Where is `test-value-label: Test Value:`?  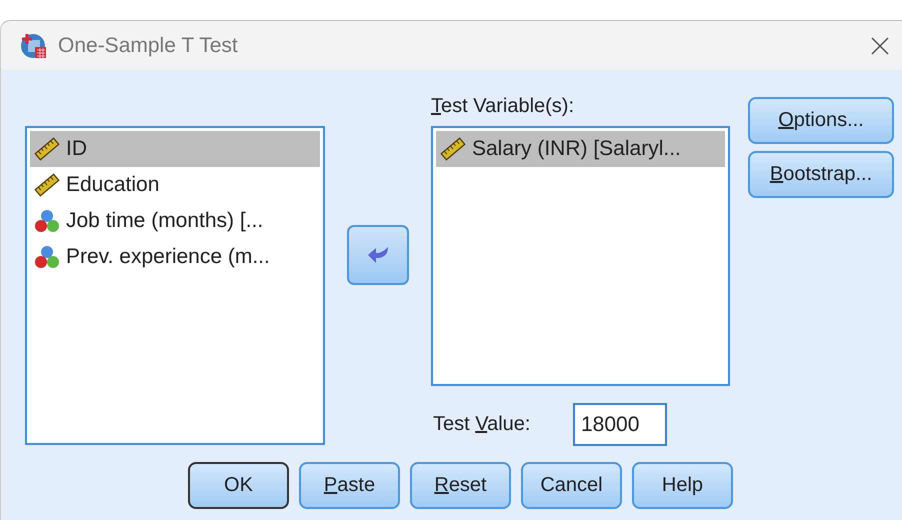 test-value-label: Test Value: is located at coordinates (482, 424).